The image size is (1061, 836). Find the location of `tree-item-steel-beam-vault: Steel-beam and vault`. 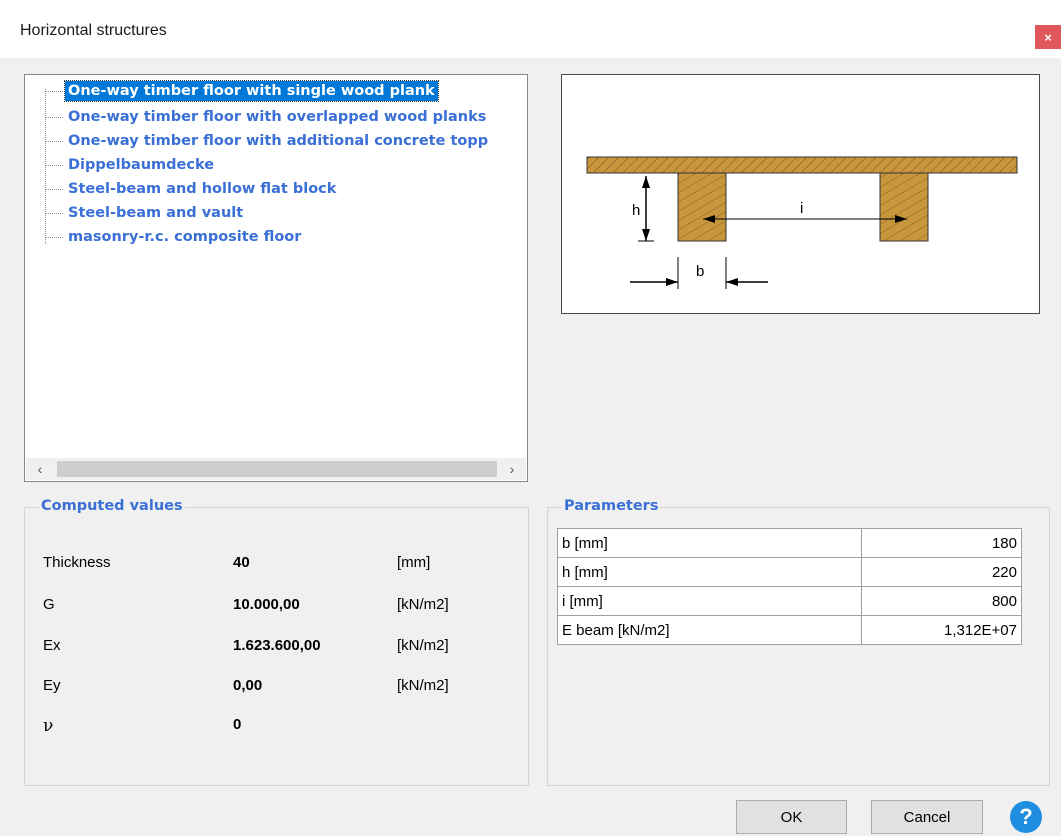

tree-item-steel-beam-vault: Steel-beam and vault is located at coordinates (278, 213).